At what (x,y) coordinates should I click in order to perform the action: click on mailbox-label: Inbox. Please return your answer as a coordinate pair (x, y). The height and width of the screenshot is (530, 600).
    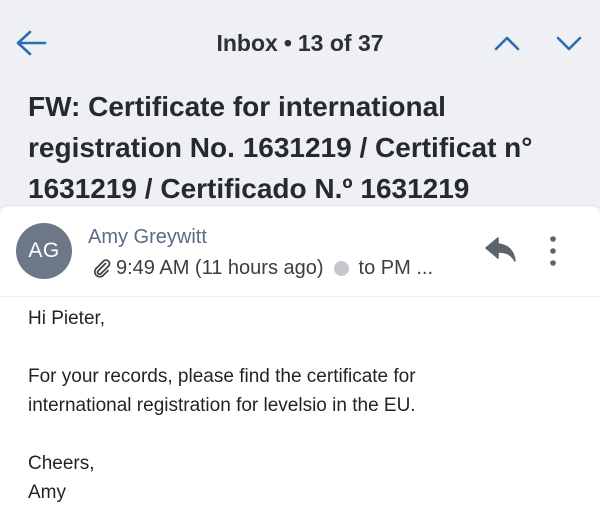
    Looking at the image, I should click on (247, 43).